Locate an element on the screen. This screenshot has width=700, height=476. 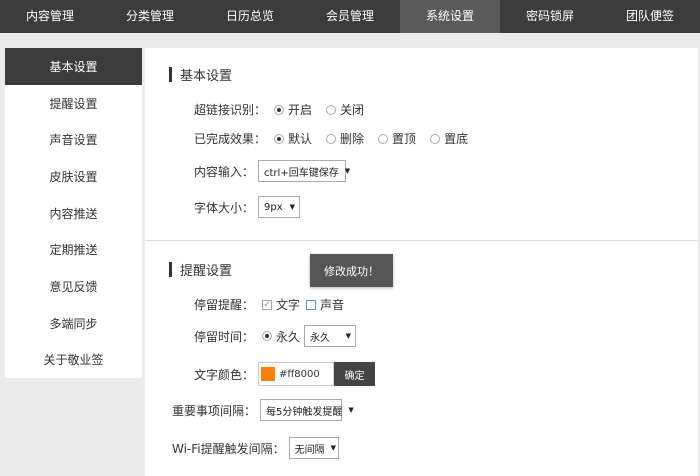
wifi-interval-row: Wi-Fi提醒触发间隔： 无间隔 ▼ is located at coordinates (255, 448).